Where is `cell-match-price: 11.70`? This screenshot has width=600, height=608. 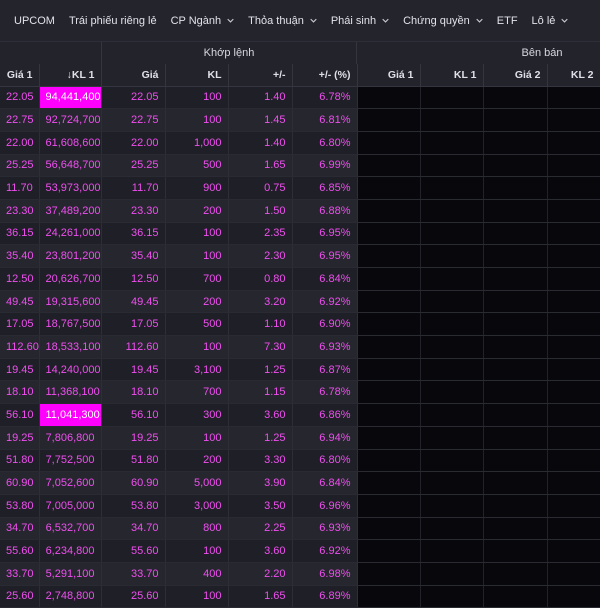
cell-match-price: 11.70 is located at coordinates (133, 188).